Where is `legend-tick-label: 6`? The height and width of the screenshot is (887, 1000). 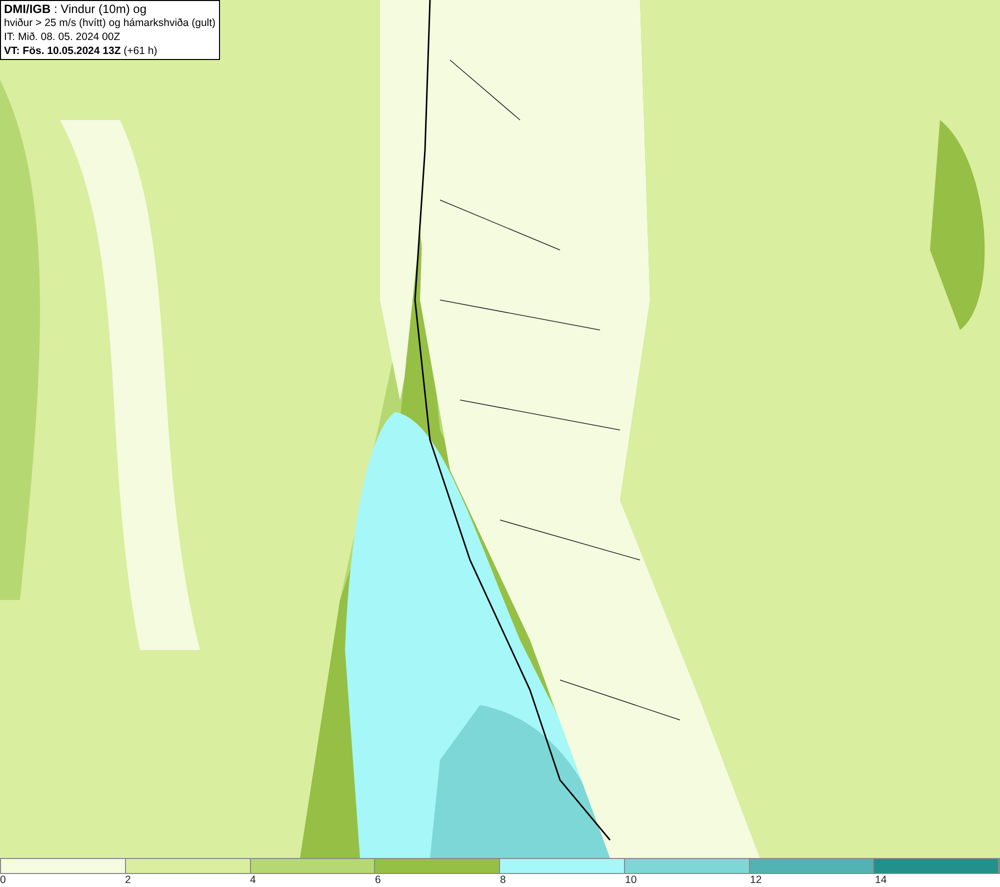
legend-tick-label: 6 is located at coordinates (378, 880).